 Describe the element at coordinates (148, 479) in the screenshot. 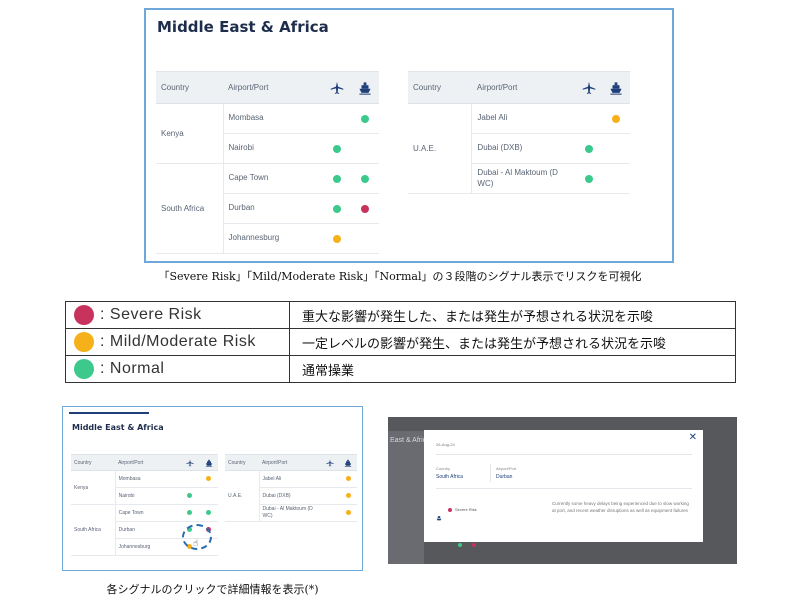

I see `airport-cell: Mombasa` at that location.